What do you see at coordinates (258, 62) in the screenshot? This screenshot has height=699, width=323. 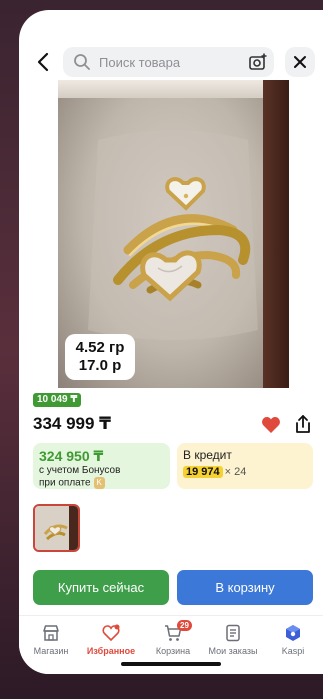 I see `camera-search-icon` at bounding box center [258, 62].